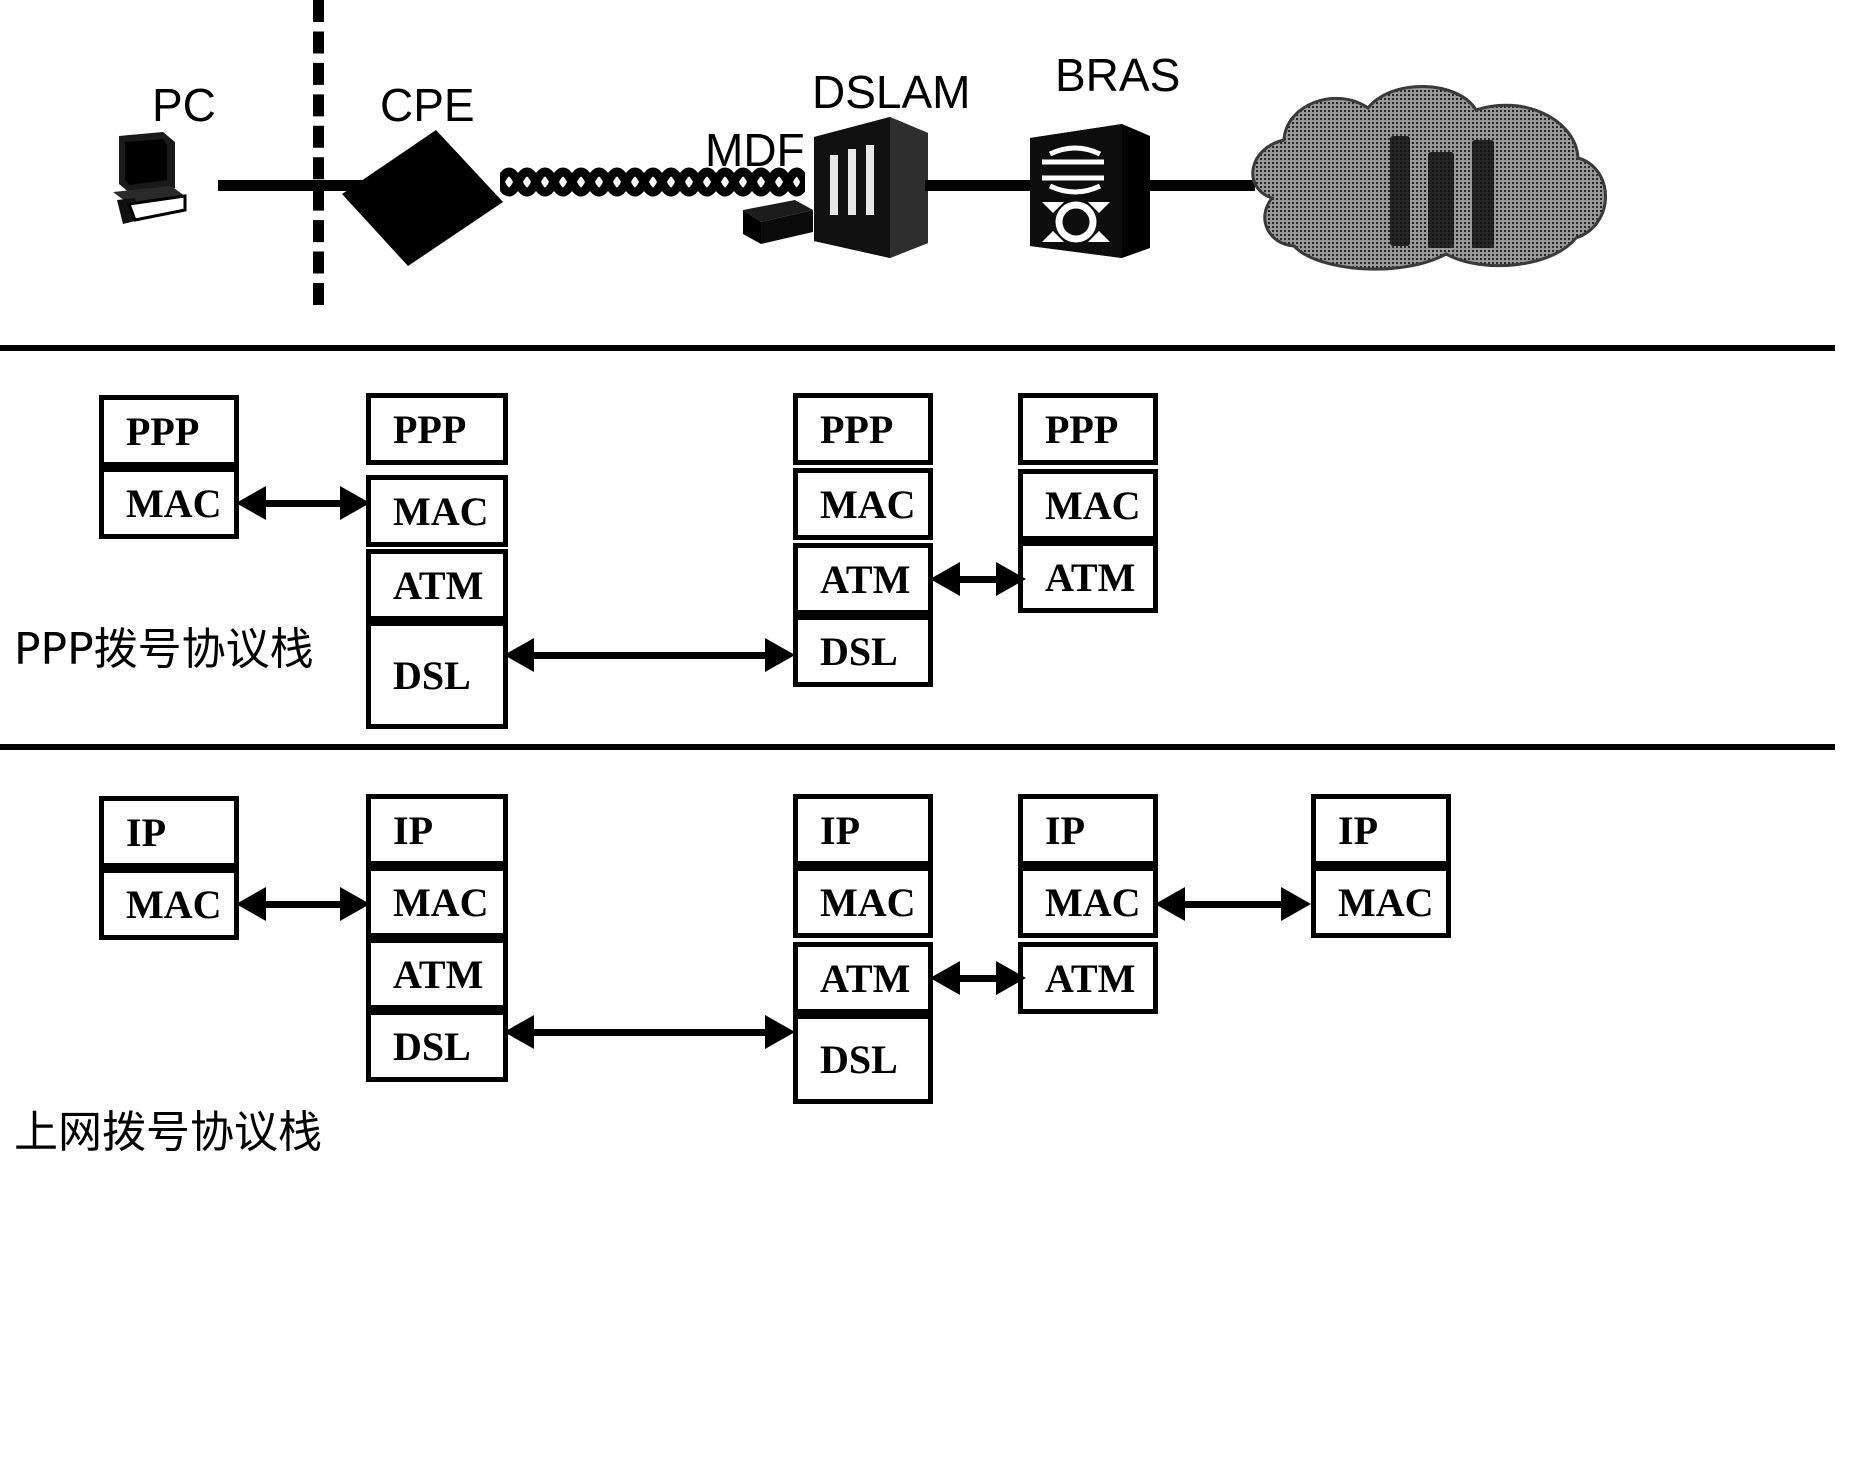  I want to click on network-cloud-icon, so click(1424, 178).